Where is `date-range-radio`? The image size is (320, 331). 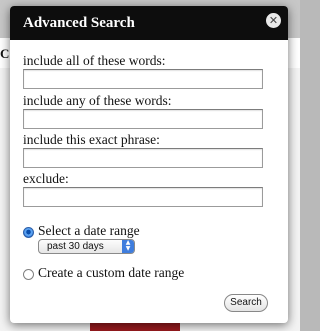 date-range-radio is located at coordinates (28, 232).